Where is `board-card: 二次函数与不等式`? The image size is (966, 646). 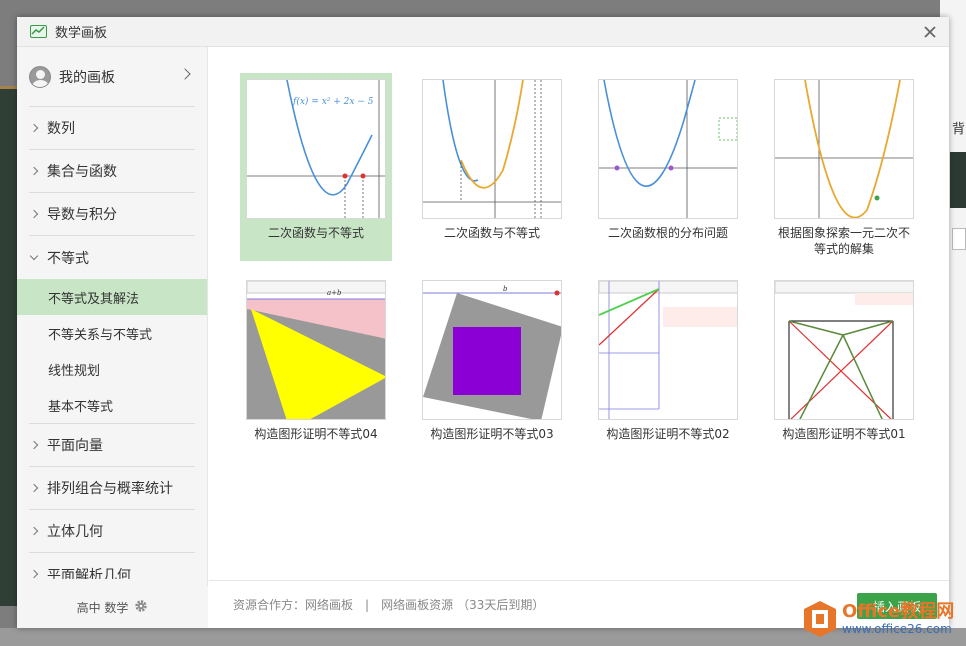 board-card: 二次函数与不等式 is located at coordinates (492, 157).